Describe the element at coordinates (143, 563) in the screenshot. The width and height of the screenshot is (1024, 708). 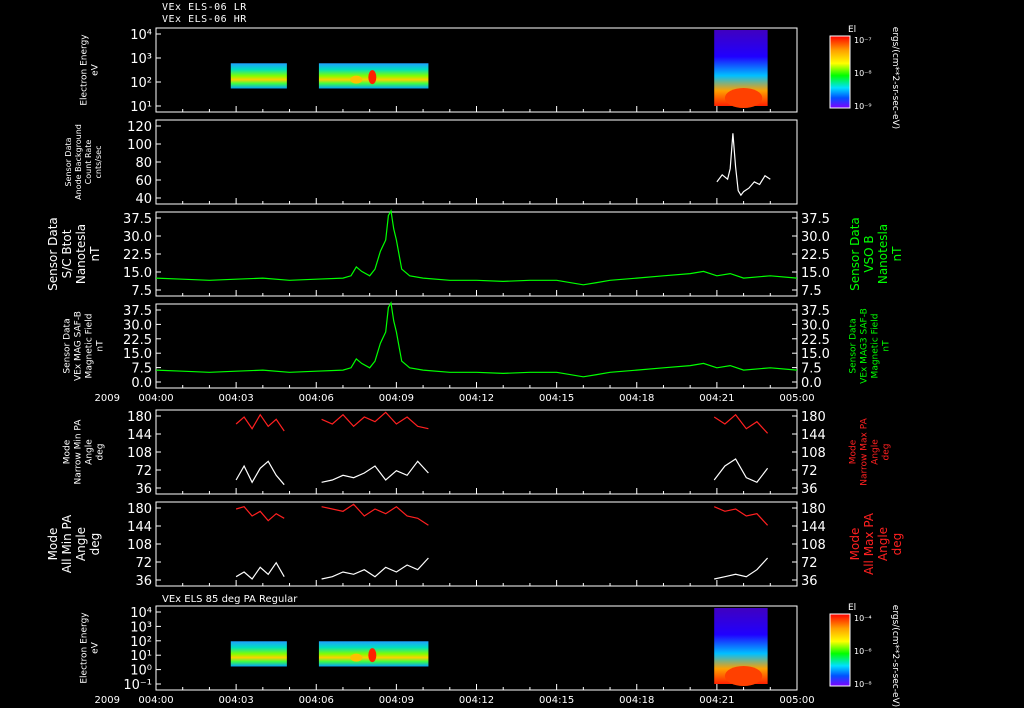
I see `panel-6-ticklabel-3: 72` at that location.